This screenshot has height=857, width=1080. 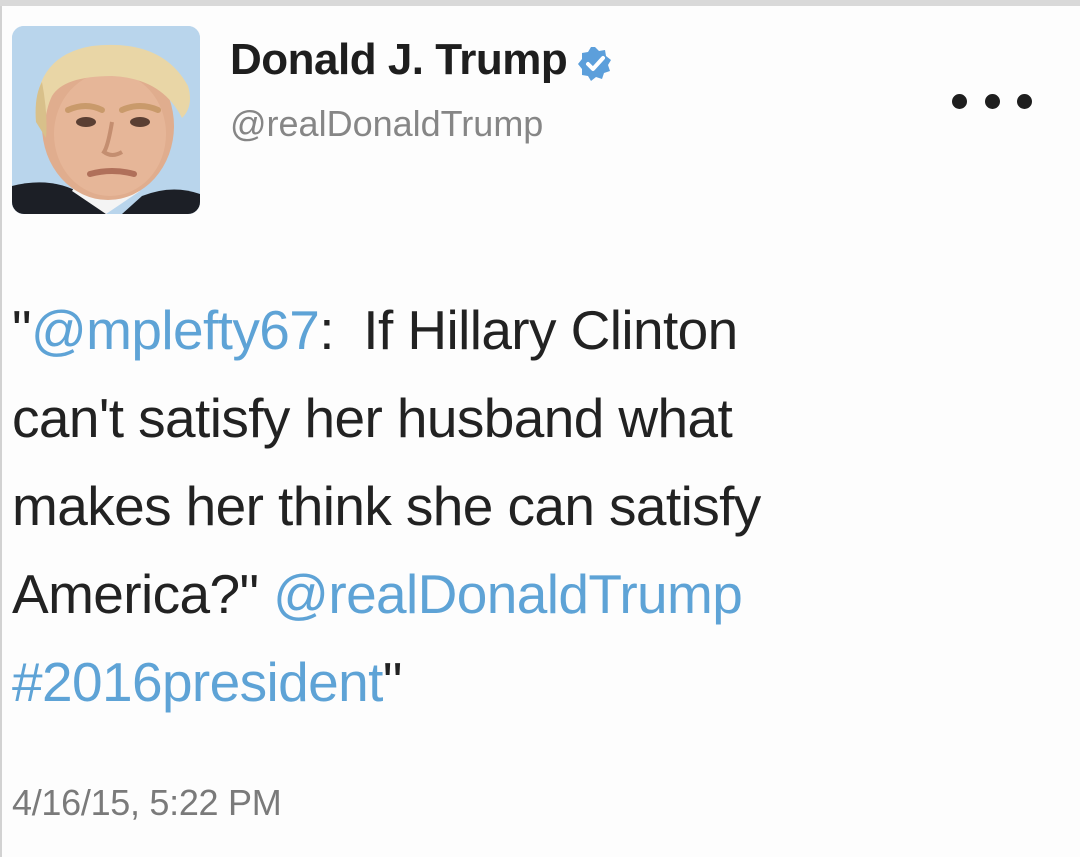 I want to click on avatar, so click(x=106, y=120).